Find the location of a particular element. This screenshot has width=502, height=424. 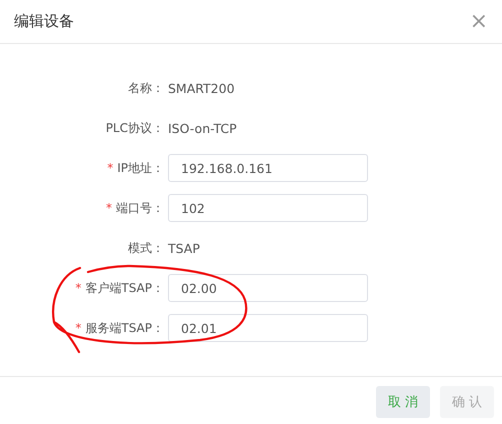

field-label: 模式： is located at coordinates (146, 247).